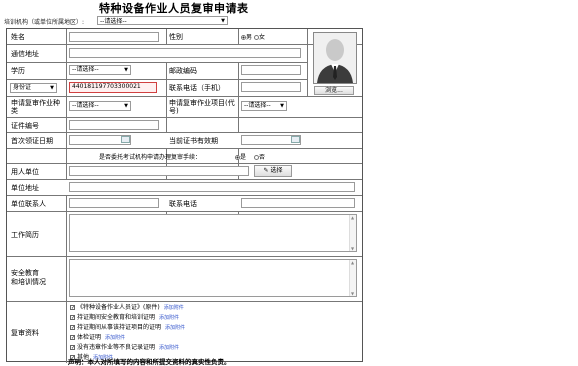 This screenshot has height=366, width=578. What do you see at coordinates (271, 70) in the screenshot?
I see `postal-input` at bounding box center [271, 70].